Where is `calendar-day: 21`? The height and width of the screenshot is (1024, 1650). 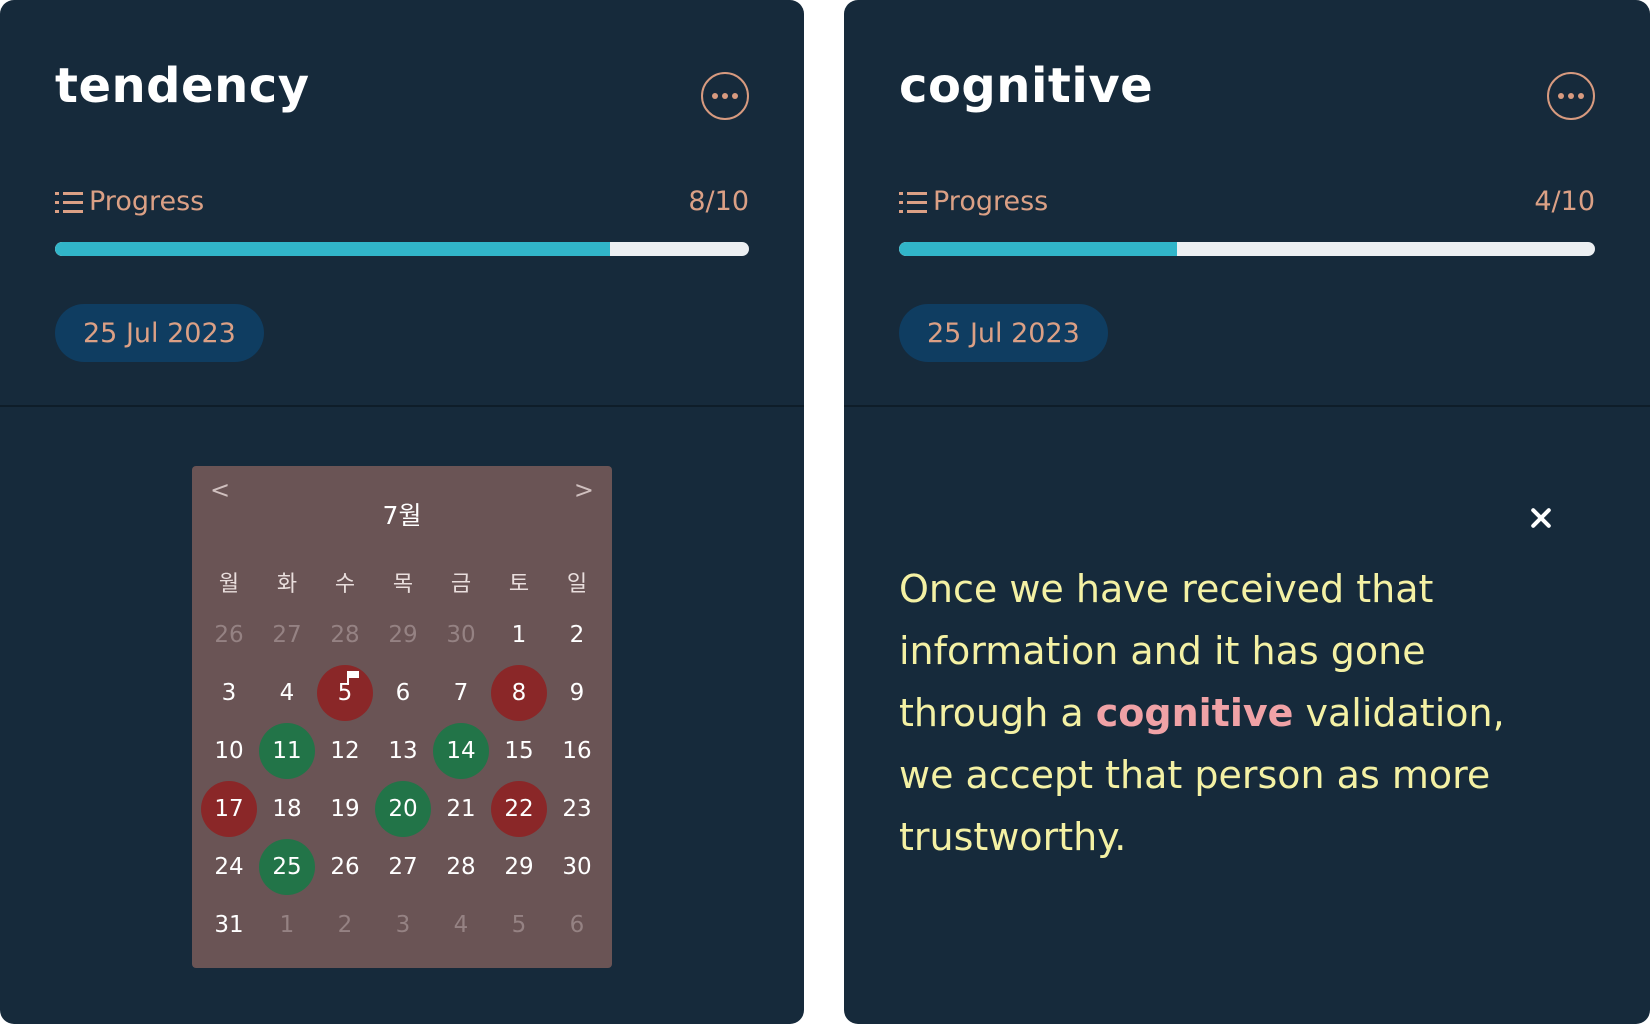
calendar-day: 21 is located at coordinates (461, 809).